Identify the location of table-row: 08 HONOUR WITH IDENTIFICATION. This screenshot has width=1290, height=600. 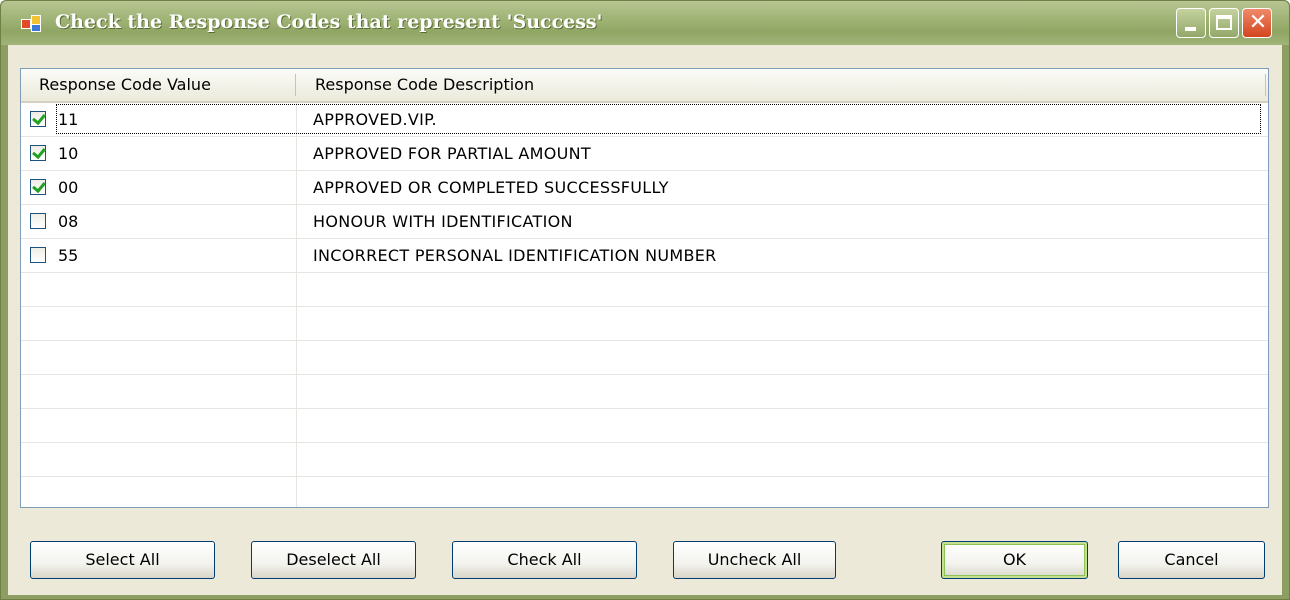
(644, 222).